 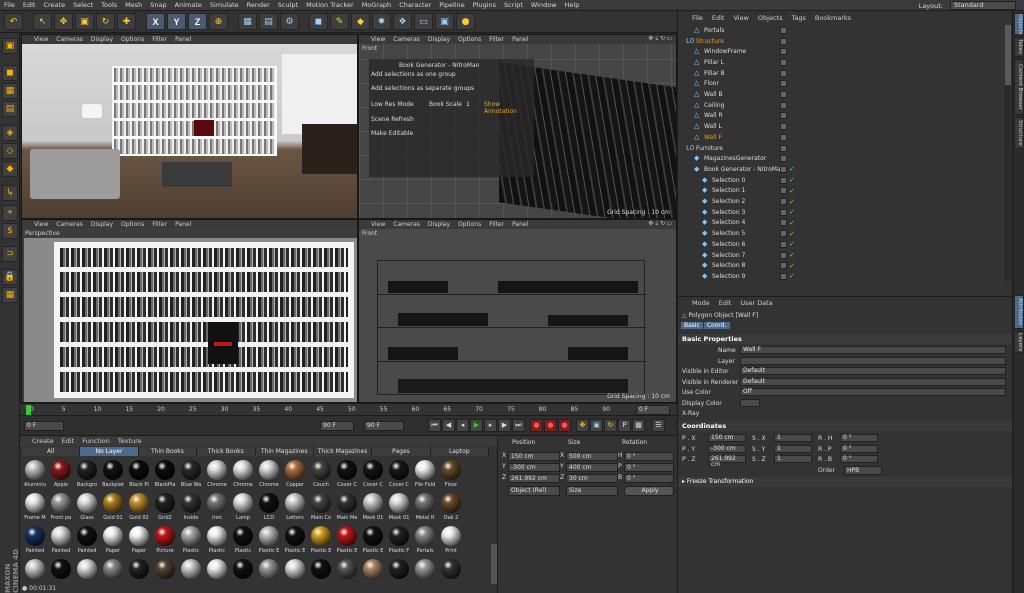 I want to click on tab-basic: Basic, so click(x=692, y=325).